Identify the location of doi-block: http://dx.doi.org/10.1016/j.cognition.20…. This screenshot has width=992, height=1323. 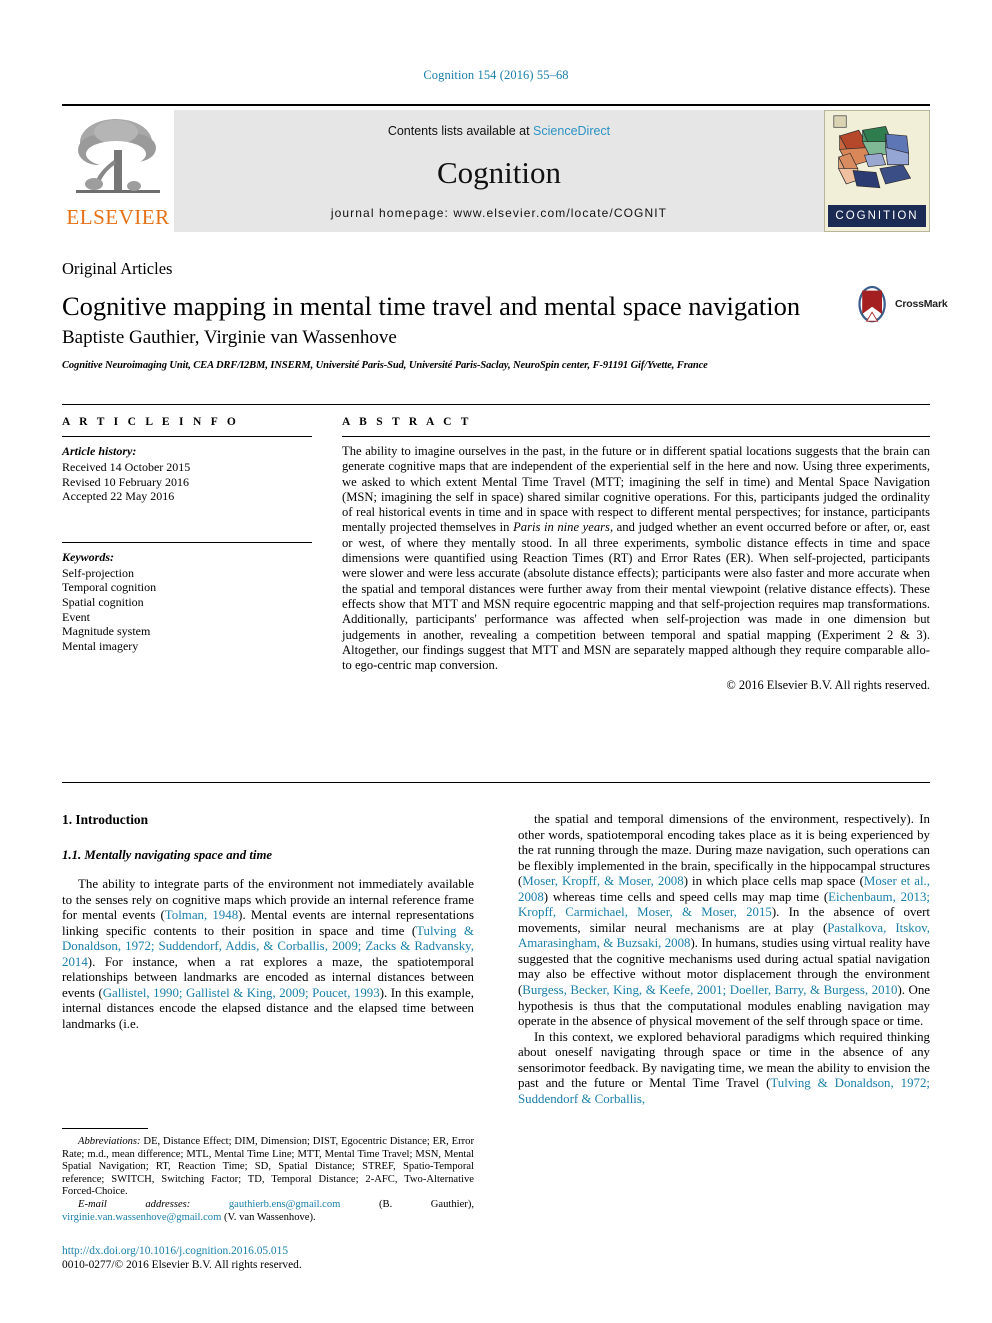
(272, 1258).